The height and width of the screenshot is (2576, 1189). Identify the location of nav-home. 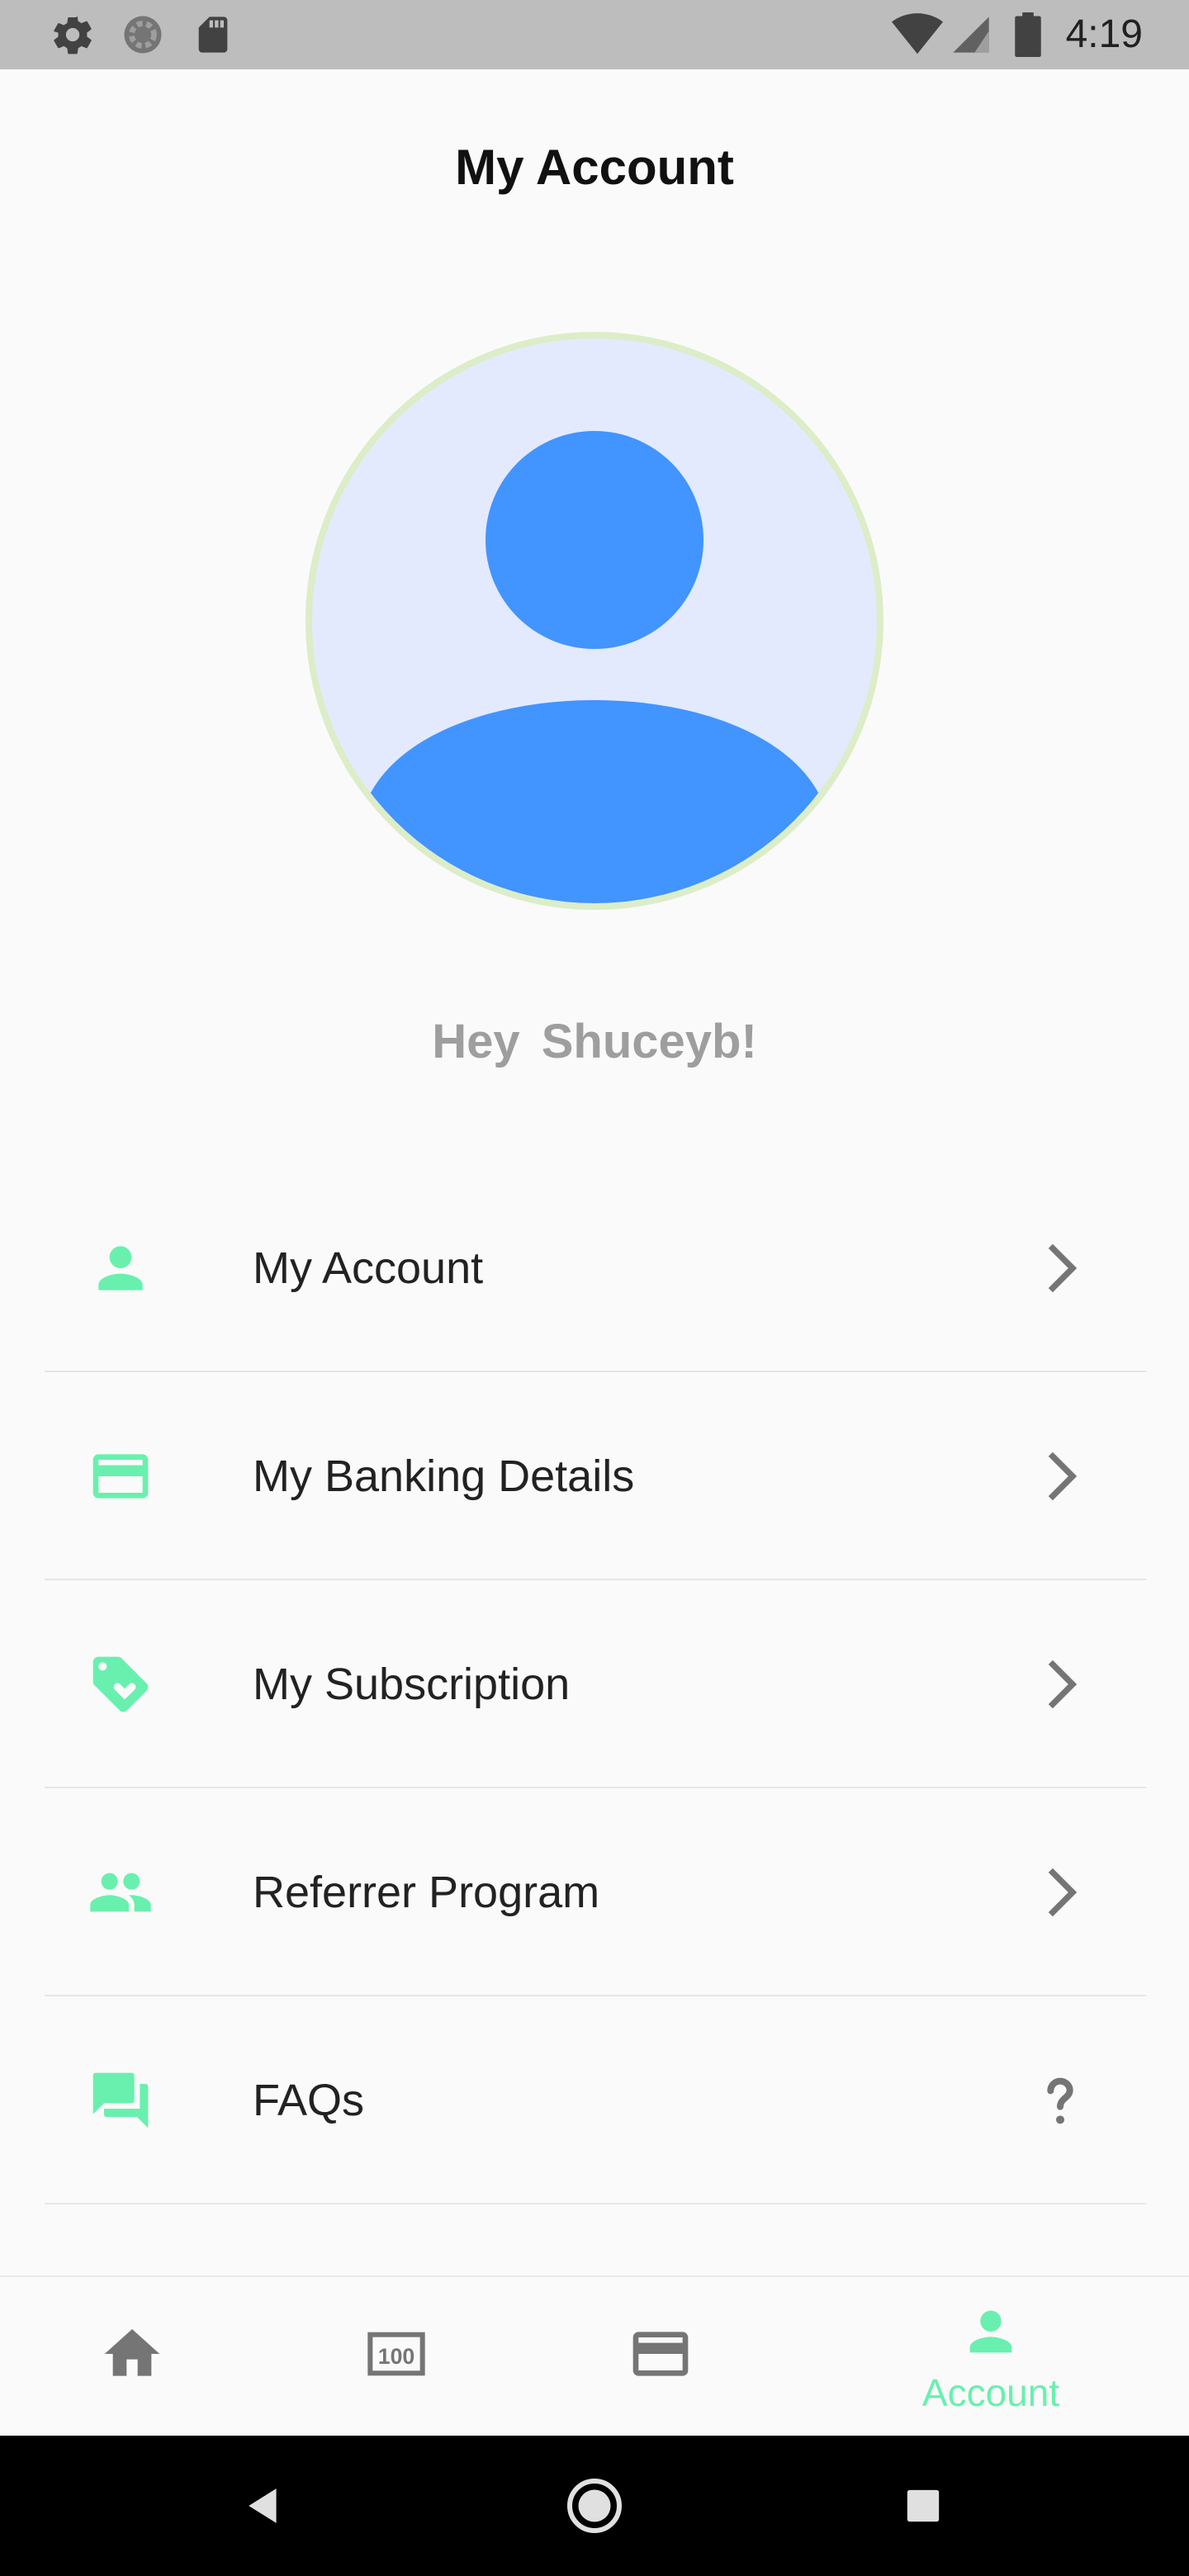
(132, 2357).